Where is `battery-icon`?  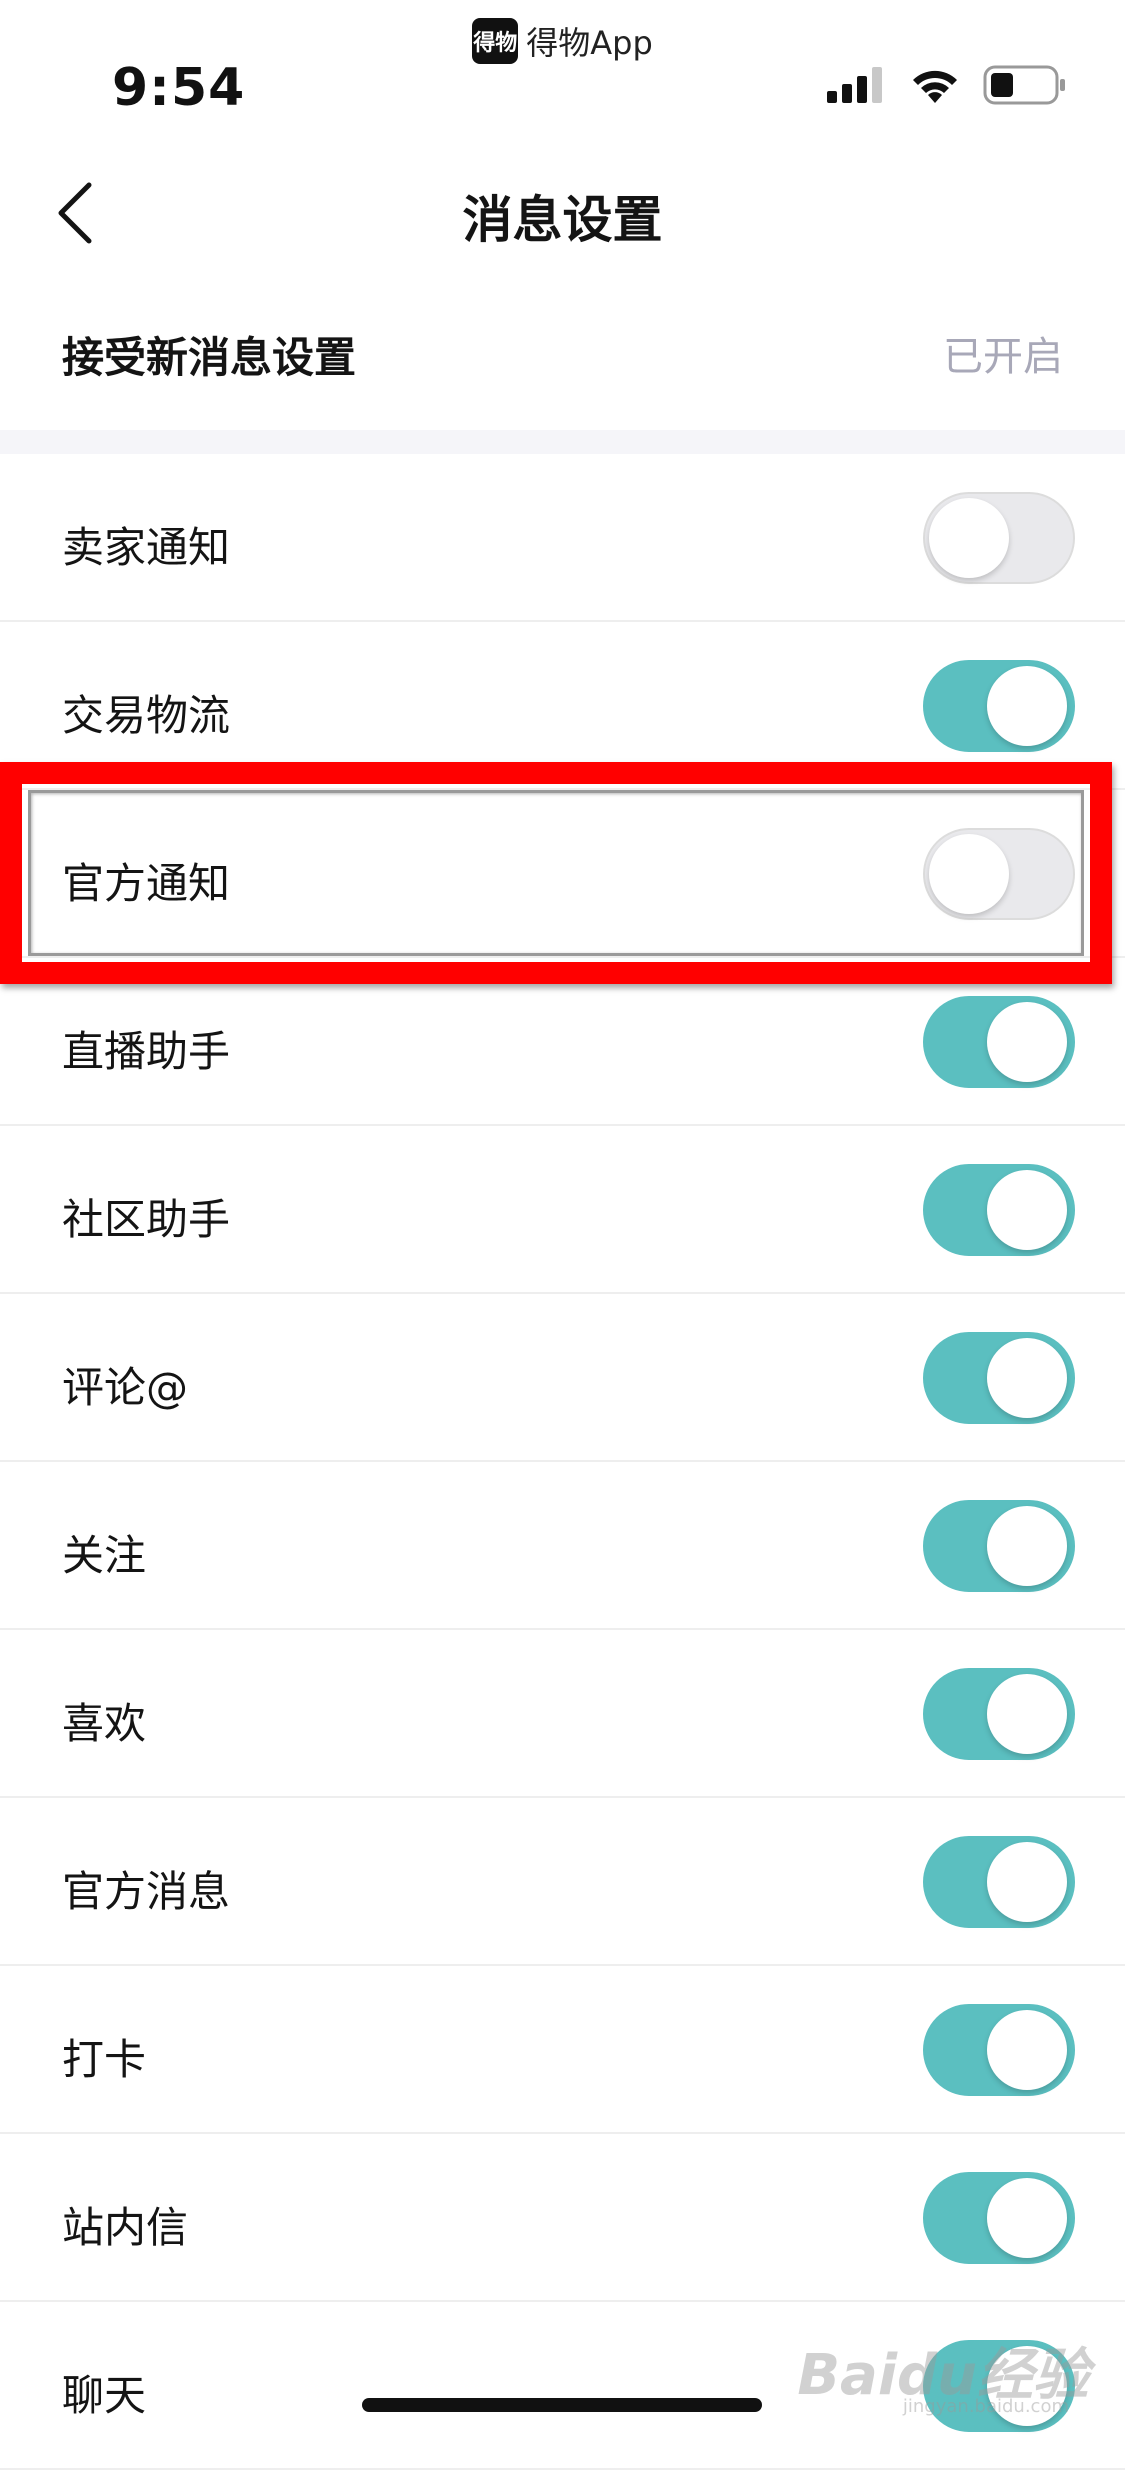 battery-icon is located at coordinates (1025, 87).